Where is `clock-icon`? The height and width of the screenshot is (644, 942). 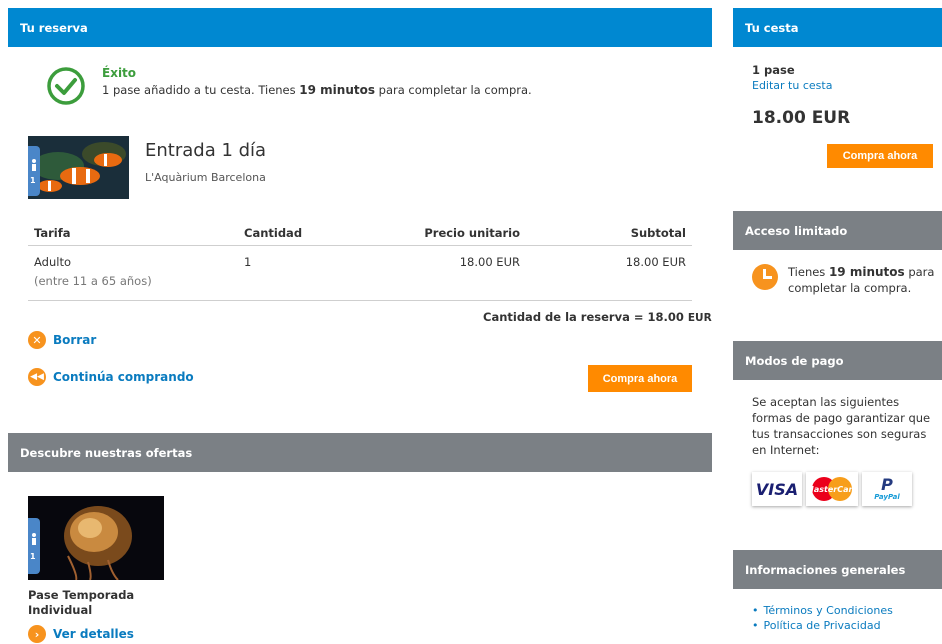
clock-icon is located at coordinates (765, 277).